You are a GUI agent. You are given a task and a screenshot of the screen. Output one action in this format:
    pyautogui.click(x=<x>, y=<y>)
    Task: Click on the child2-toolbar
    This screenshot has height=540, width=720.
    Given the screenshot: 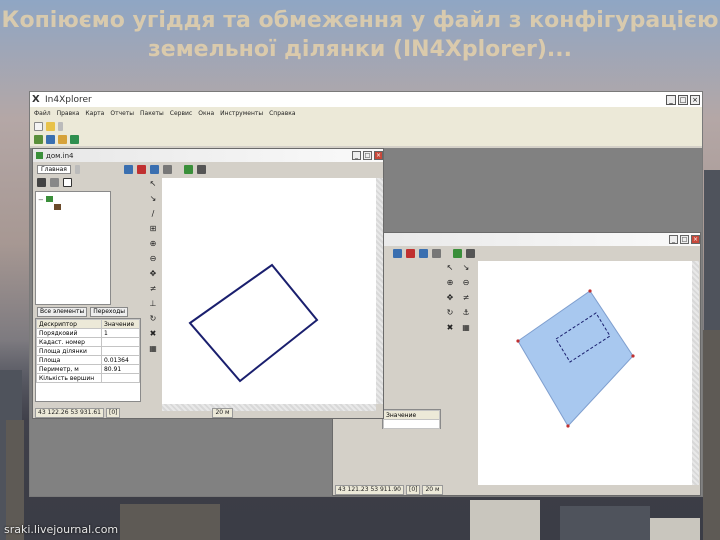 What is the action you would take?
    pyautogui.click(x=516, y=253)
    